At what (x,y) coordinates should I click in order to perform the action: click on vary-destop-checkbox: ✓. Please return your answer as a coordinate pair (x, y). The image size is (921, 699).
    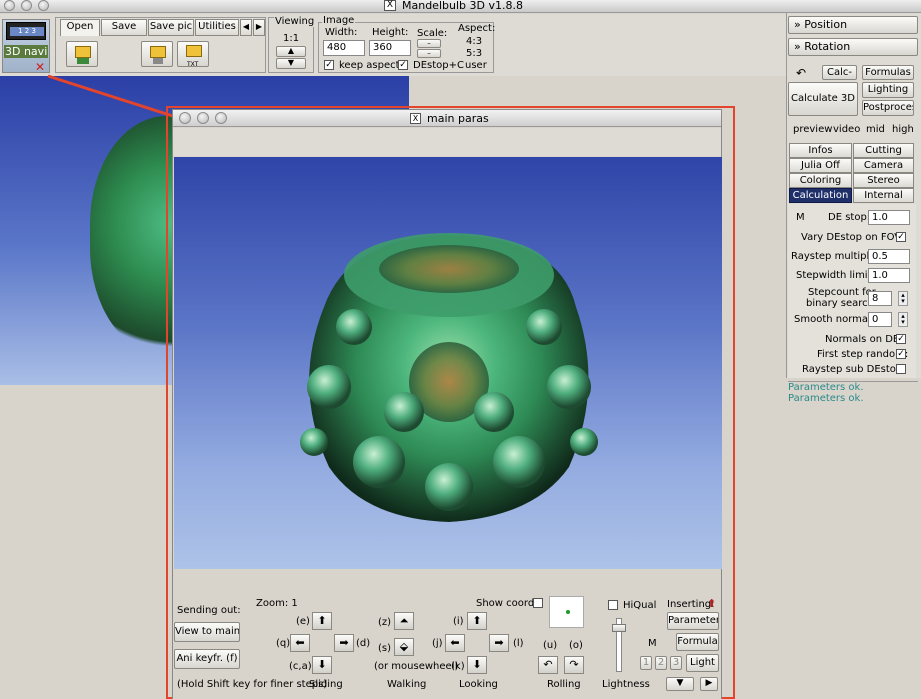
    Looking at the image, I should click on (901, 237).